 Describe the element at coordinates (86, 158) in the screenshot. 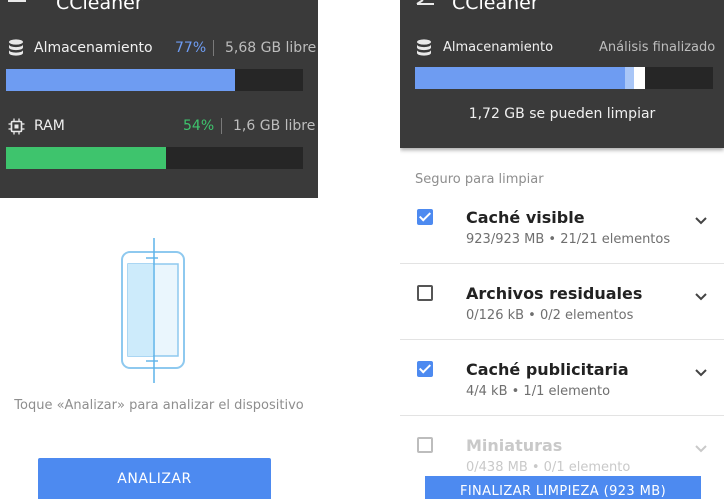

I see `ram-usage-fill` at that location.